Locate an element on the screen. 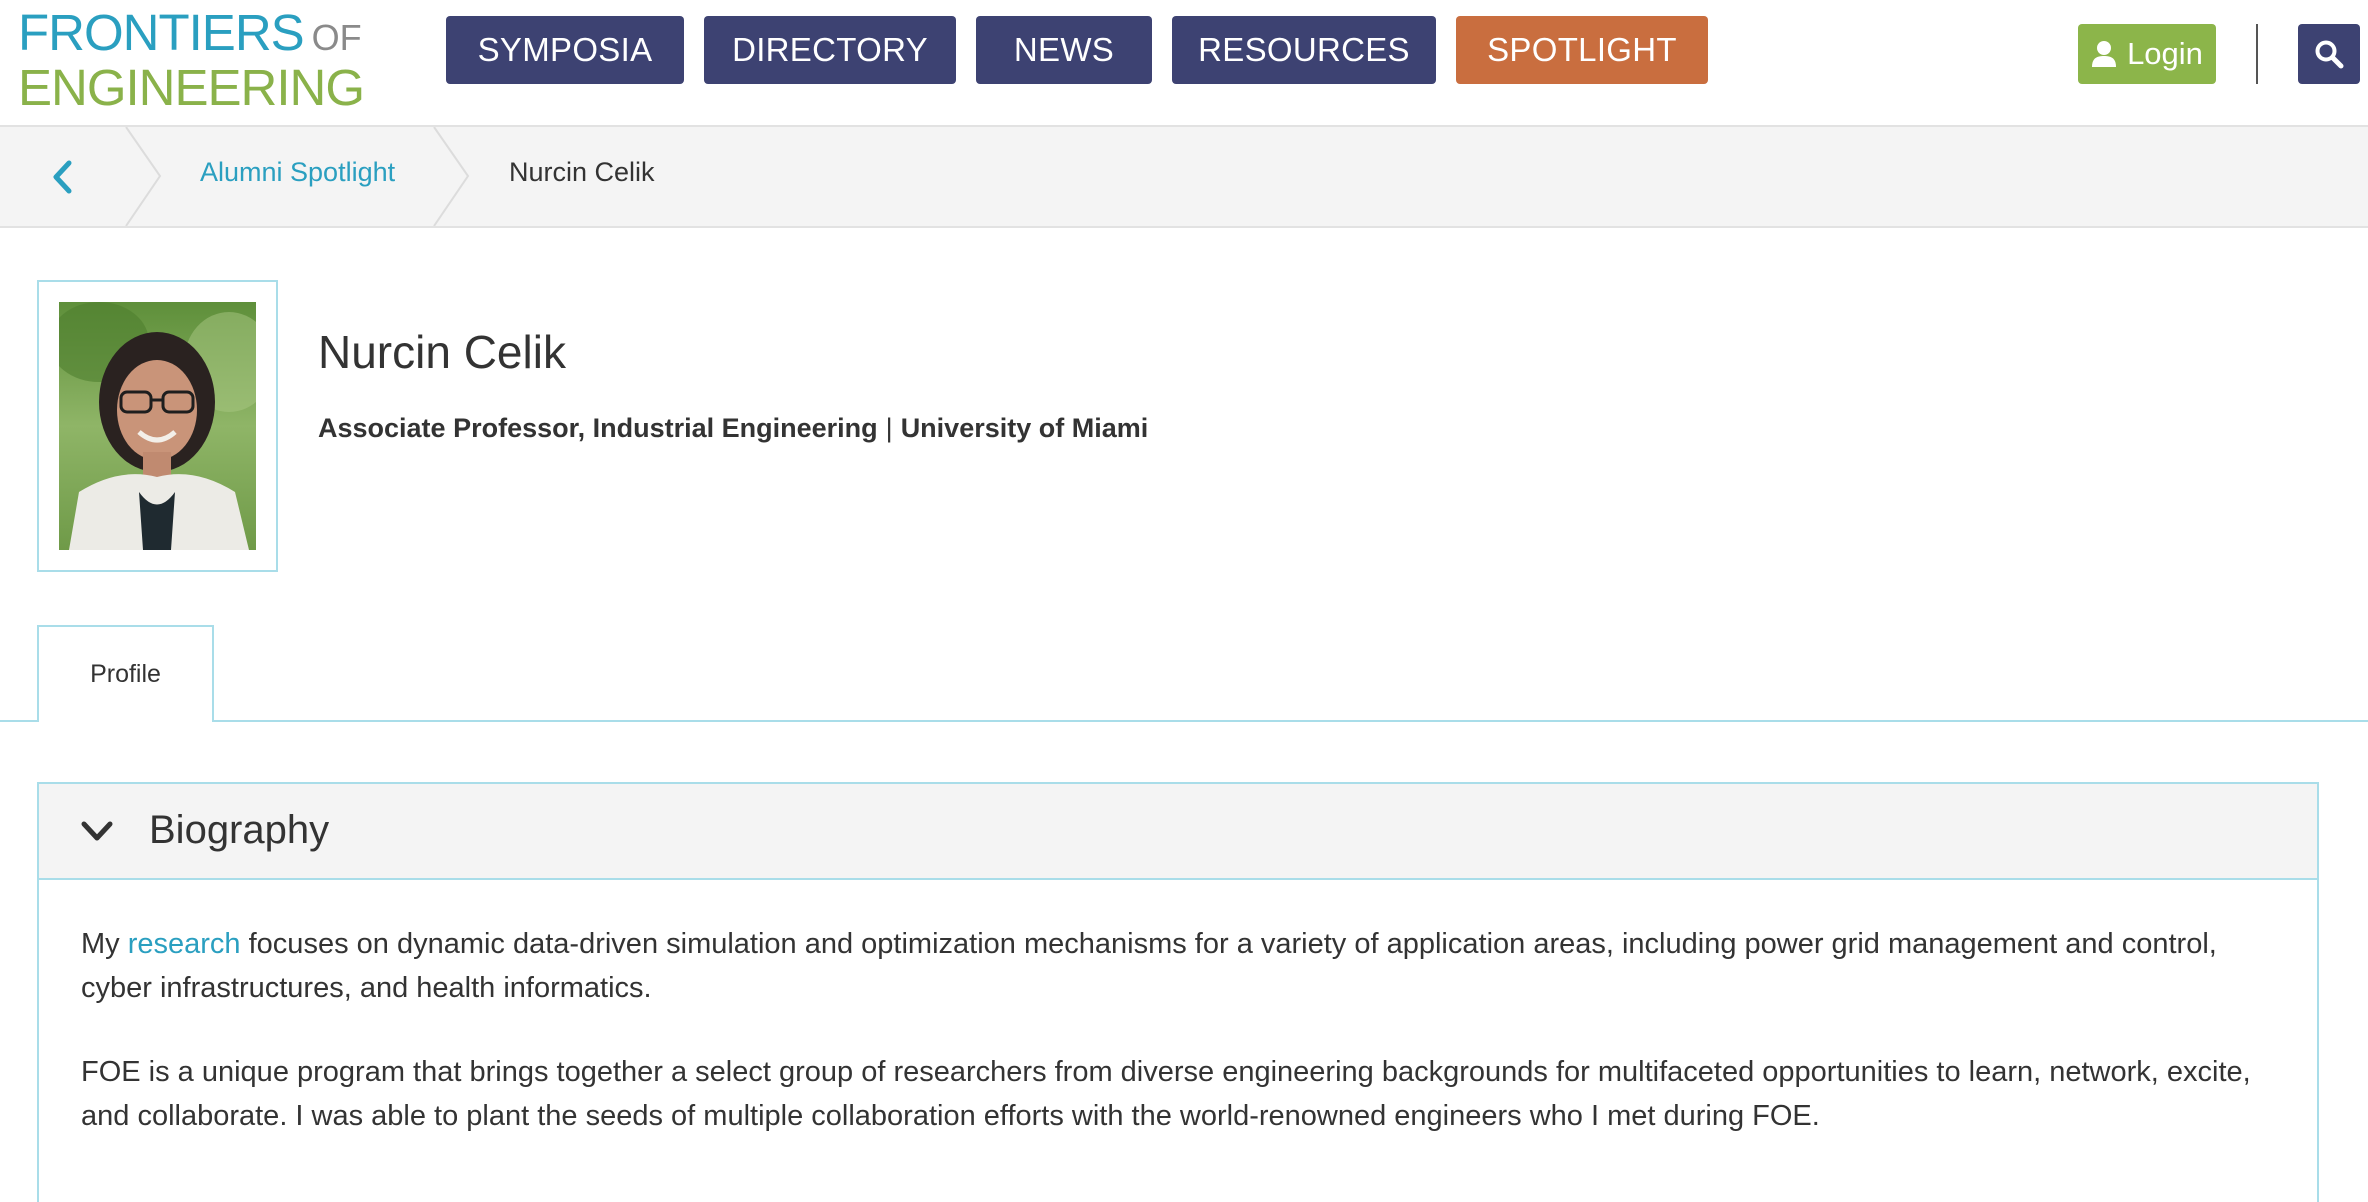 The height and width of the screenshot is (1202, 2368). search-icon is located at coordinates (2329, 54).